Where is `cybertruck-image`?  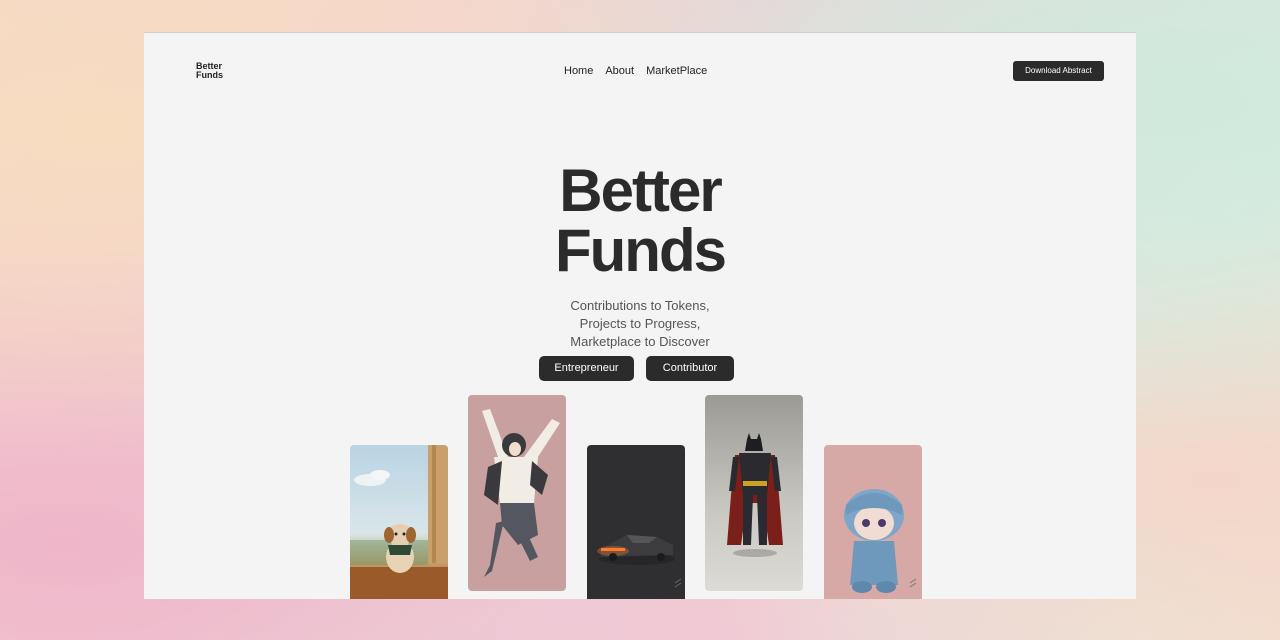
cybertruck-image is located at coordinates (636, 522).